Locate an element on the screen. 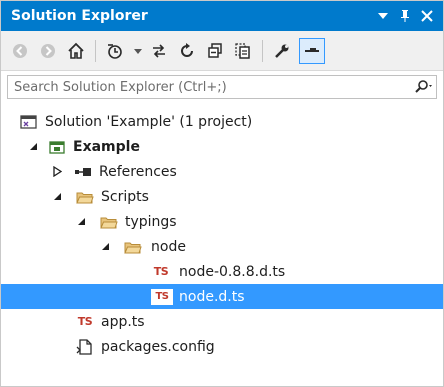 This screenshot has width=444, height=387. collapse-all-icon is located at coordinates (215, 51).